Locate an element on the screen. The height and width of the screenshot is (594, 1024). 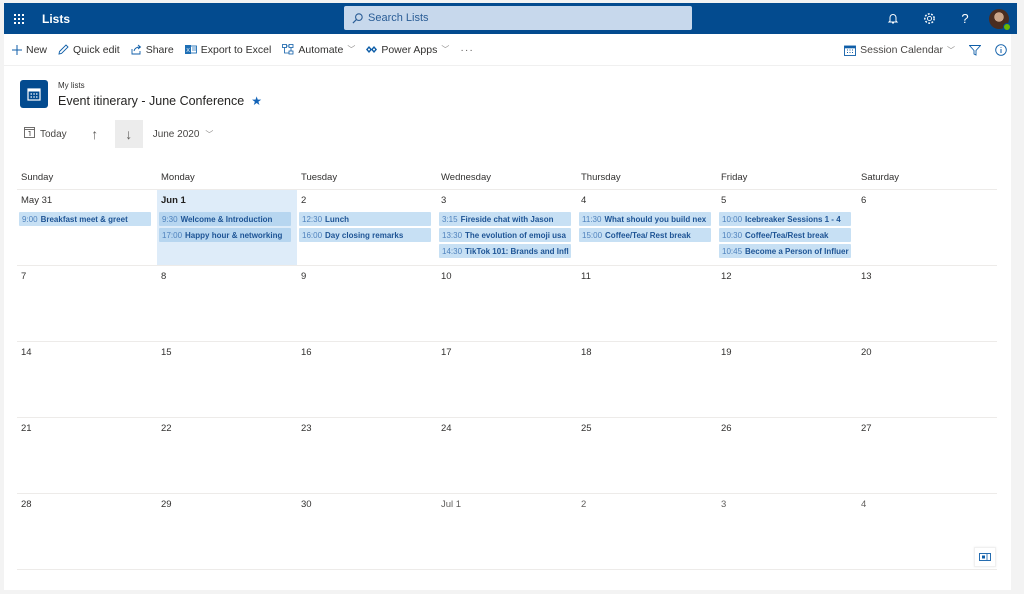
view-switcher: Session Calendar ﹀ is located at coordinates (899, 50).